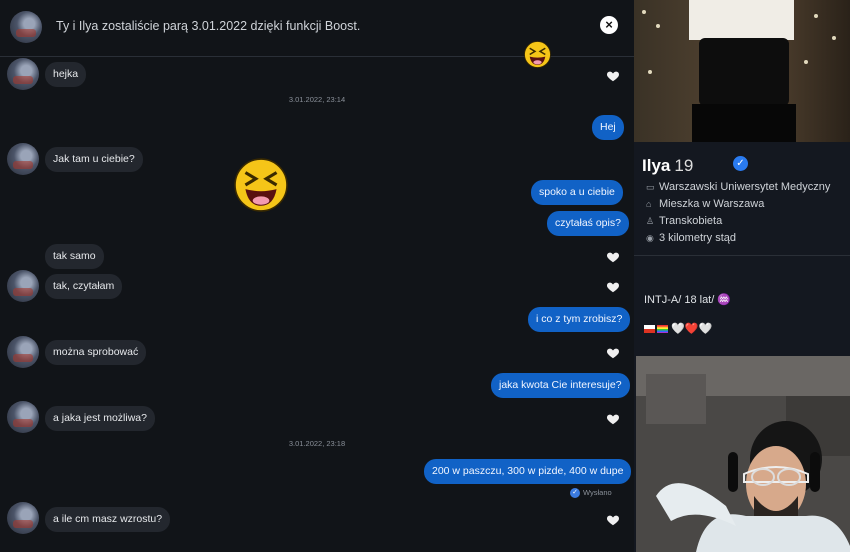 The image size is (850, 552). I want to click on person-icon: ♙, so click(650, 221).